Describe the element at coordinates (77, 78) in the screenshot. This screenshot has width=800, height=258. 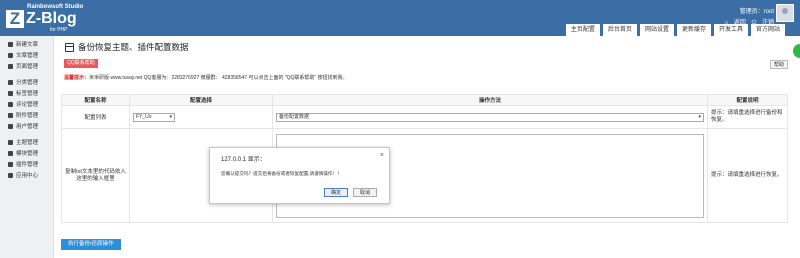
I see `notice-lead: 温馨提示：` at that location.